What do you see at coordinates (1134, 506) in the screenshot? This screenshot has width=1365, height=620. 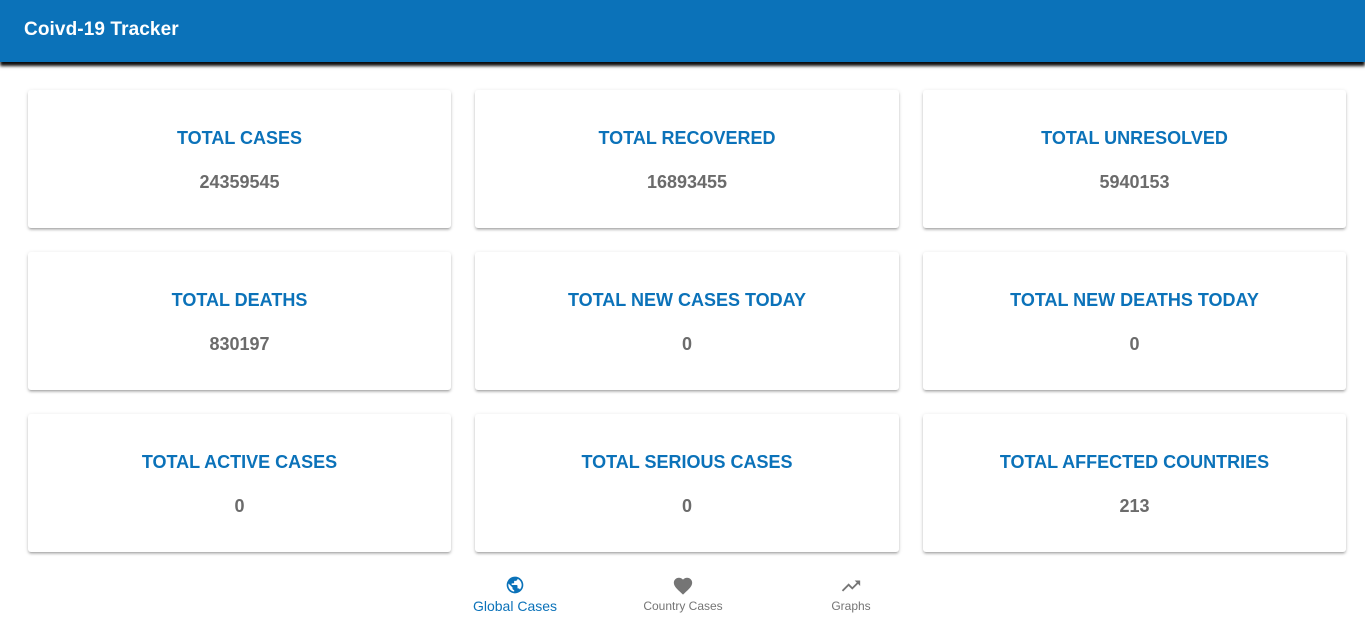 I see `stat-value: 213` at bounding box center [1134, 506].